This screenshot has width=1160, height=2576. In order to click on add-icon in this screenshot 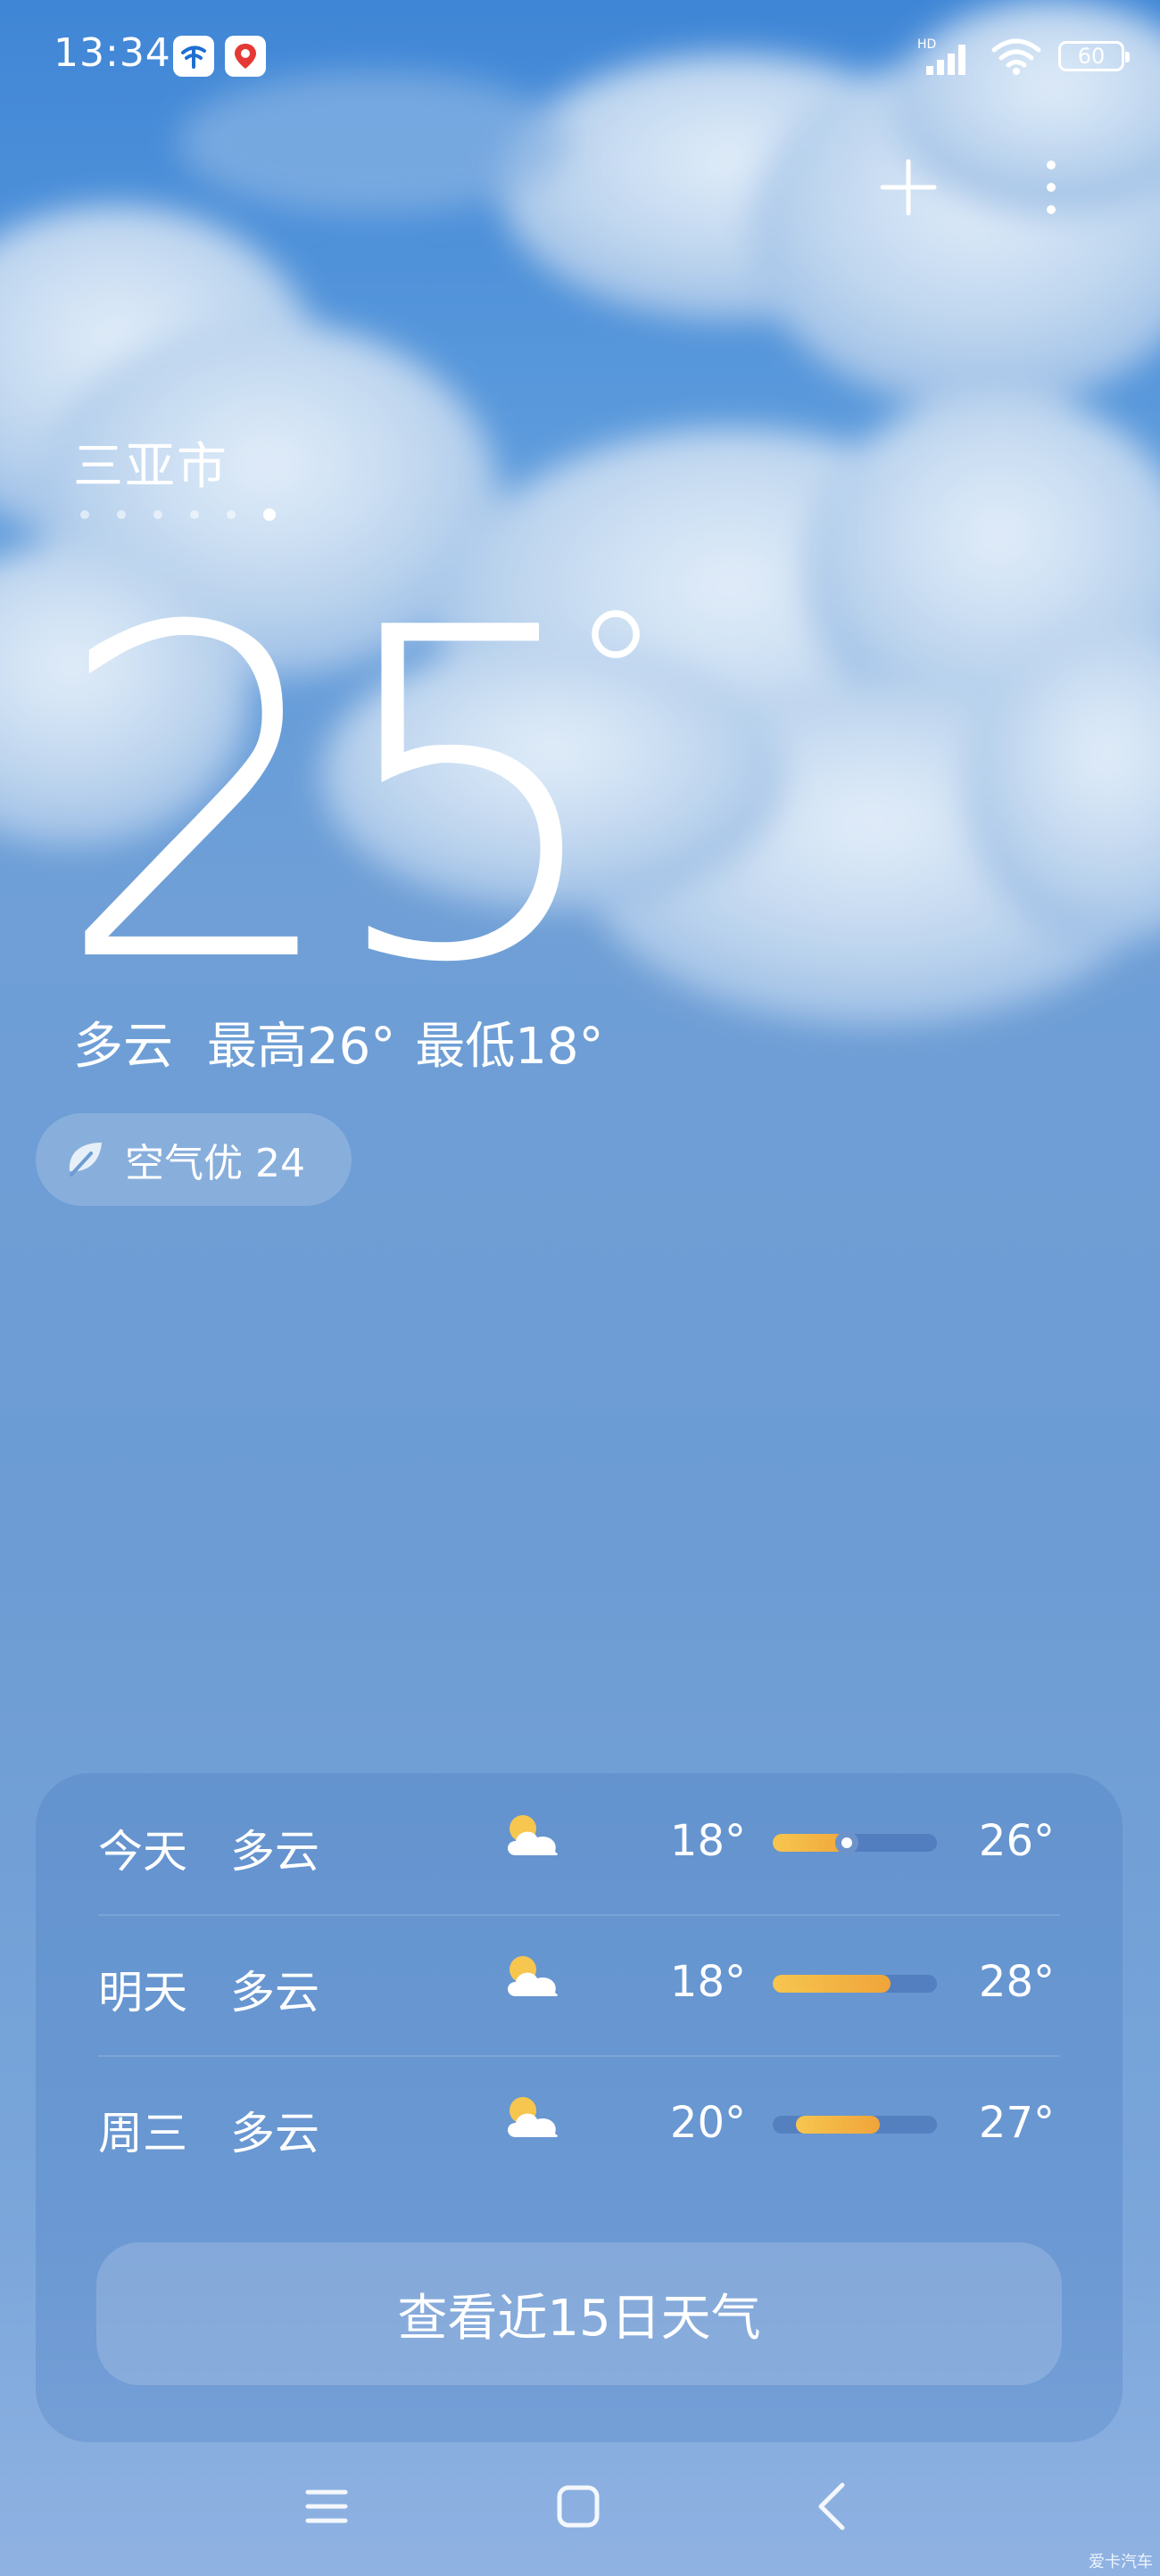, I will do `click(908, 188)`.